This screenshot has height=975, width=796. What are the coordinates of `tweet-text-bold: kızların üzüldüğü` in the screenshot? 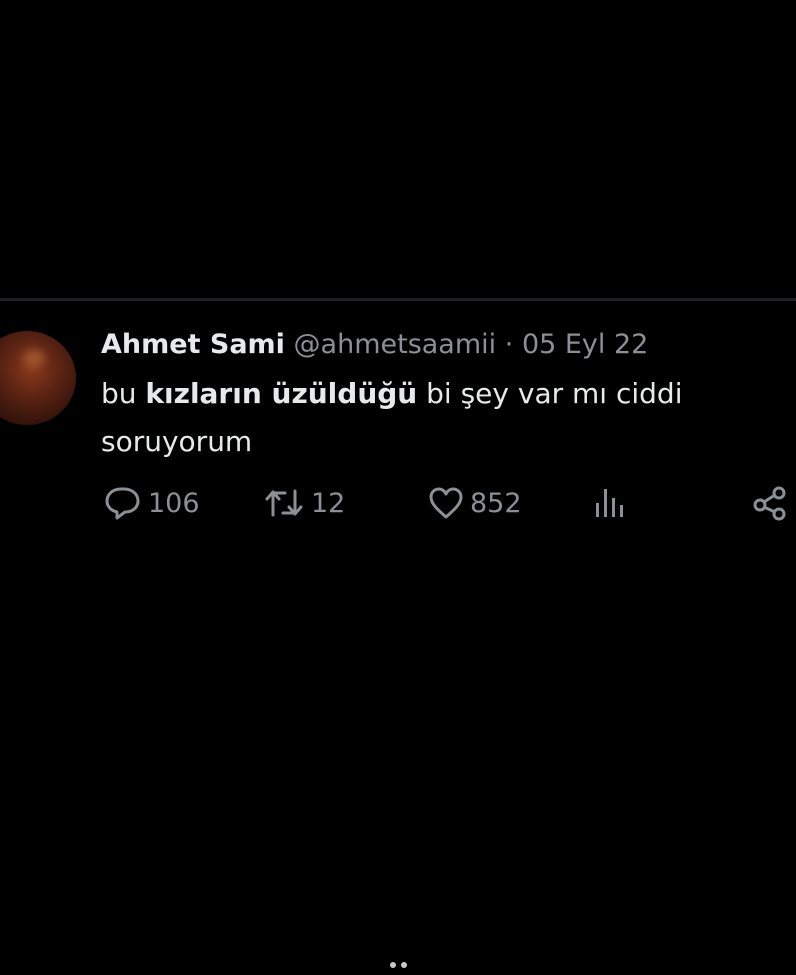 It's located at (281, 393).